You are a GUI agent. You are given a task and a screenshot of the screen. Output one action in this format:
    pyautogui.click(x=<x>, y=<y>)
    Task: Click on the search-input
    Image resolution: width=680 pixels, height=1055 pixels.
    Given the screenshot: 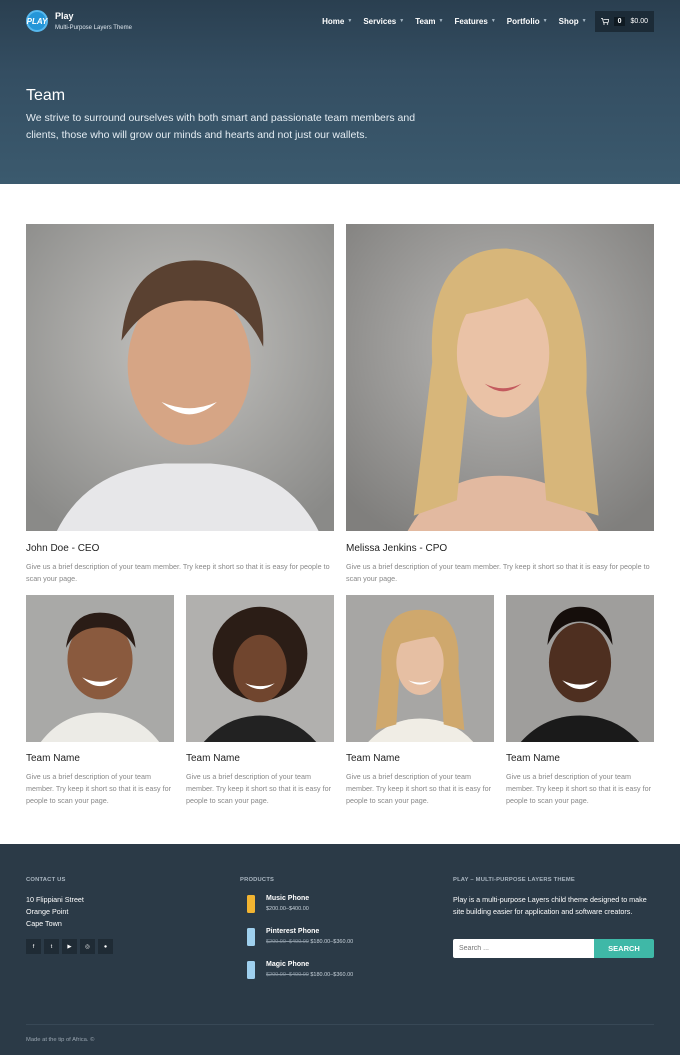 What is the action you would take?
    pyautogui.click(x=523, y=948)
    